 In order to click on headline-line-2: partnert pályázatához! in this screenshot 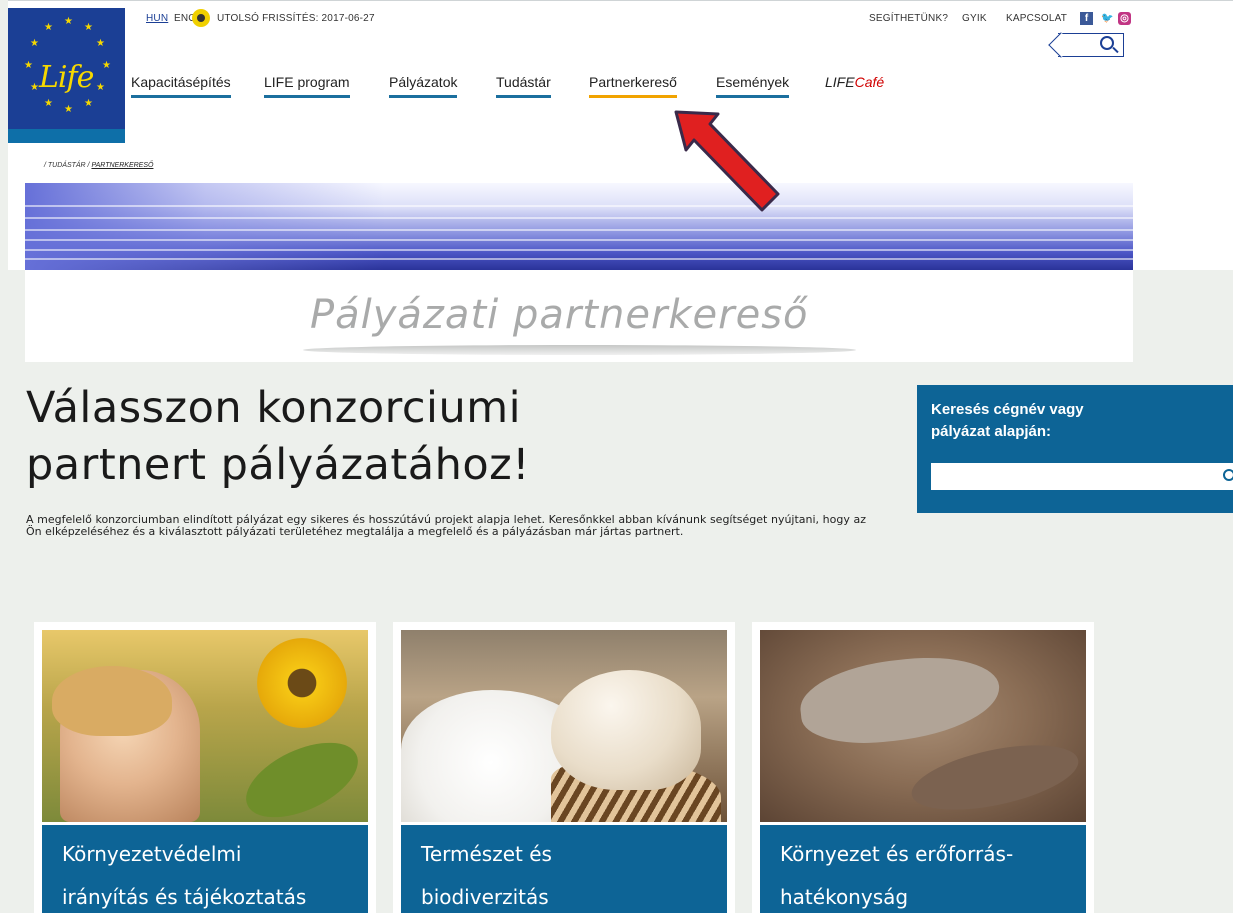, I will do `click(278, 465)`.